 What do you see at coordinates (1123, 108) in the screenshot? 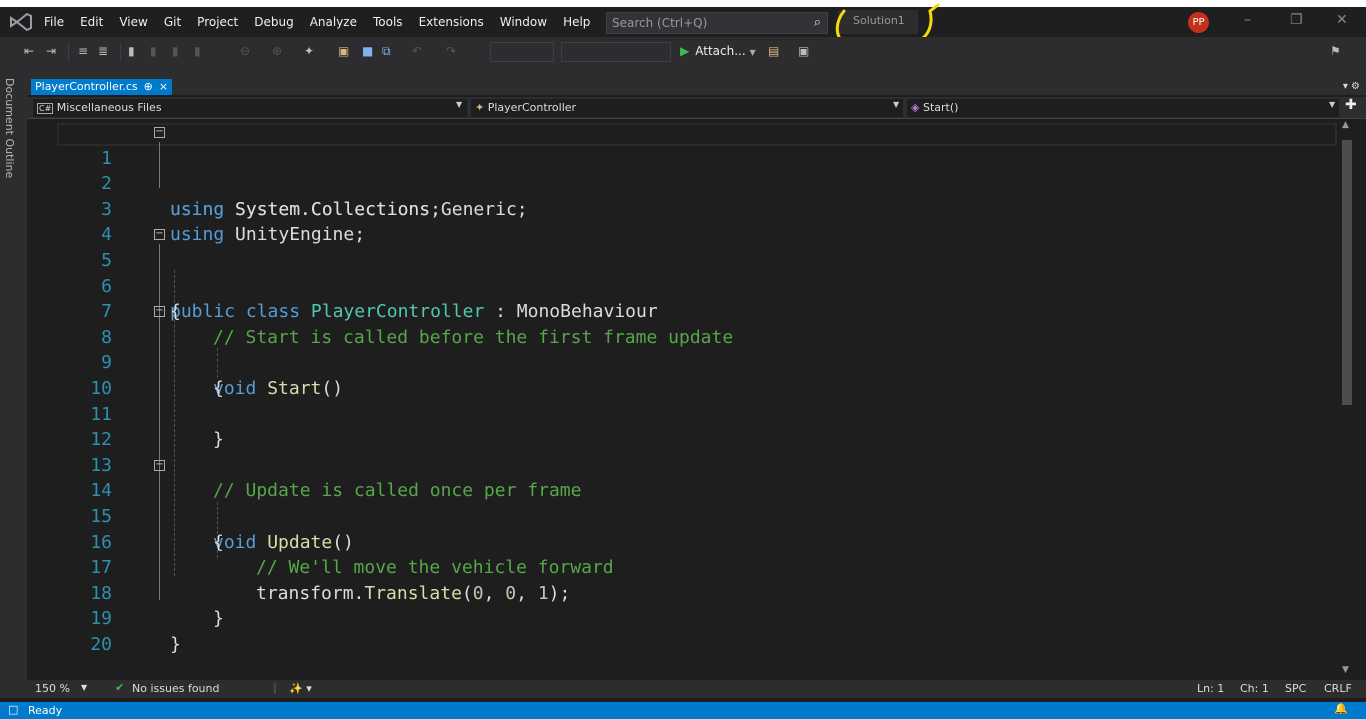
I see `member-dropdown: ◈ Start()` at bounding box center [1123, 108].